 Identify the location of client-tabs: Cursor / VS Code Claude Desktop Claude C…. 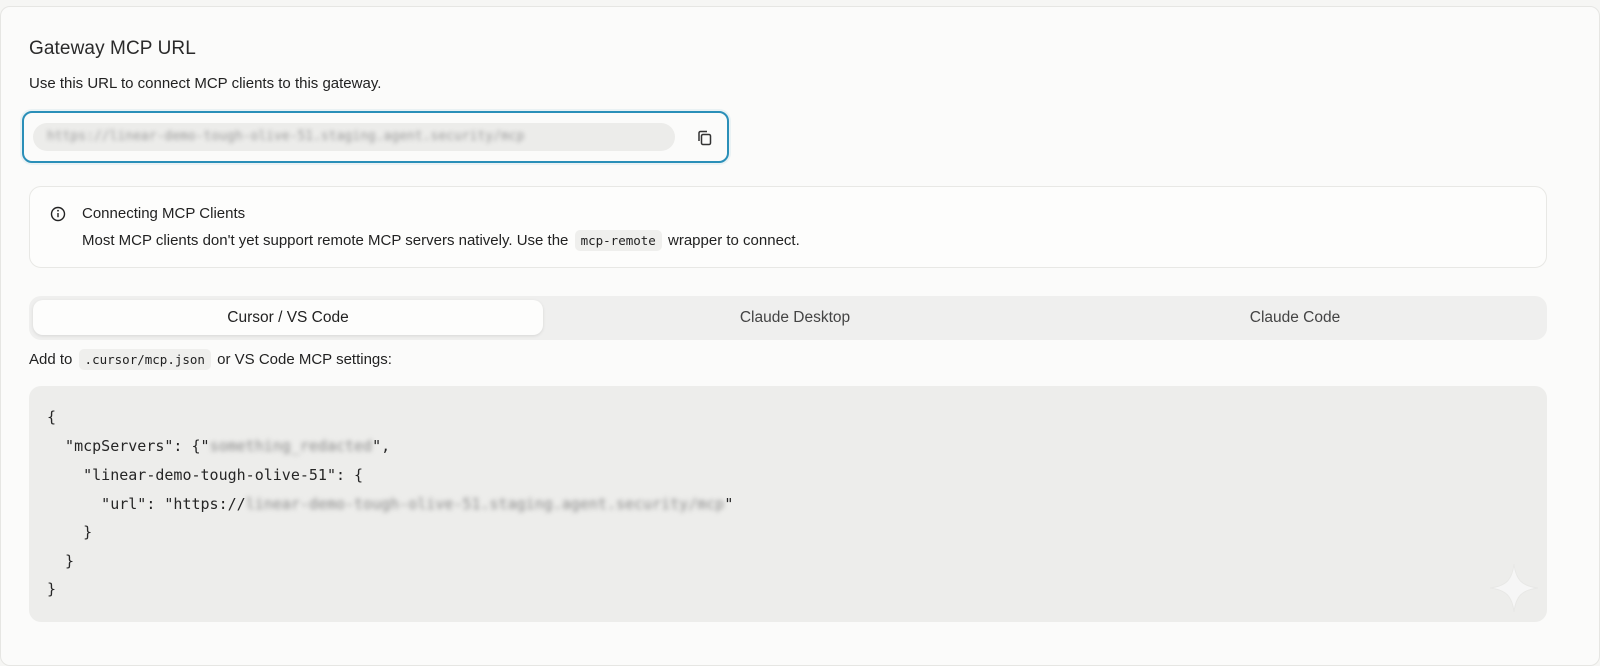
(788, 318).